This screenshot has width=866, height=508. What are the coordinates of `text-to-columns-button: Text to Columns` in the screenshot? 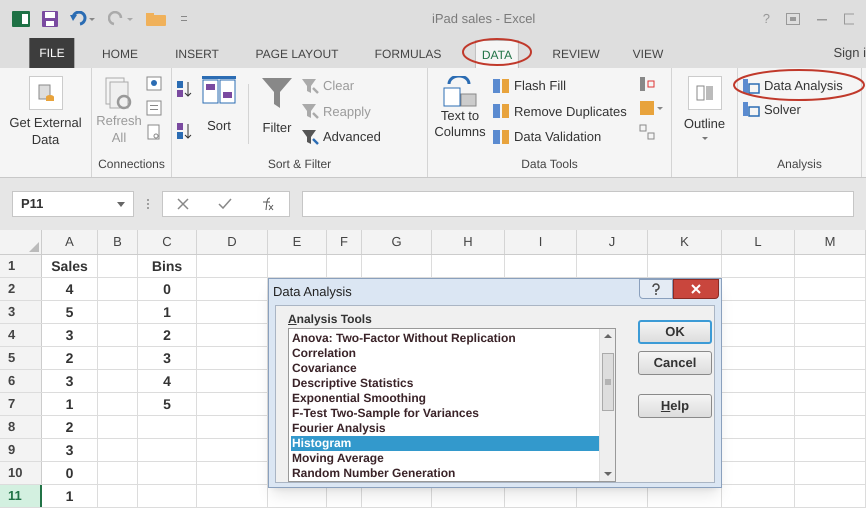 It's located at (460, 108).